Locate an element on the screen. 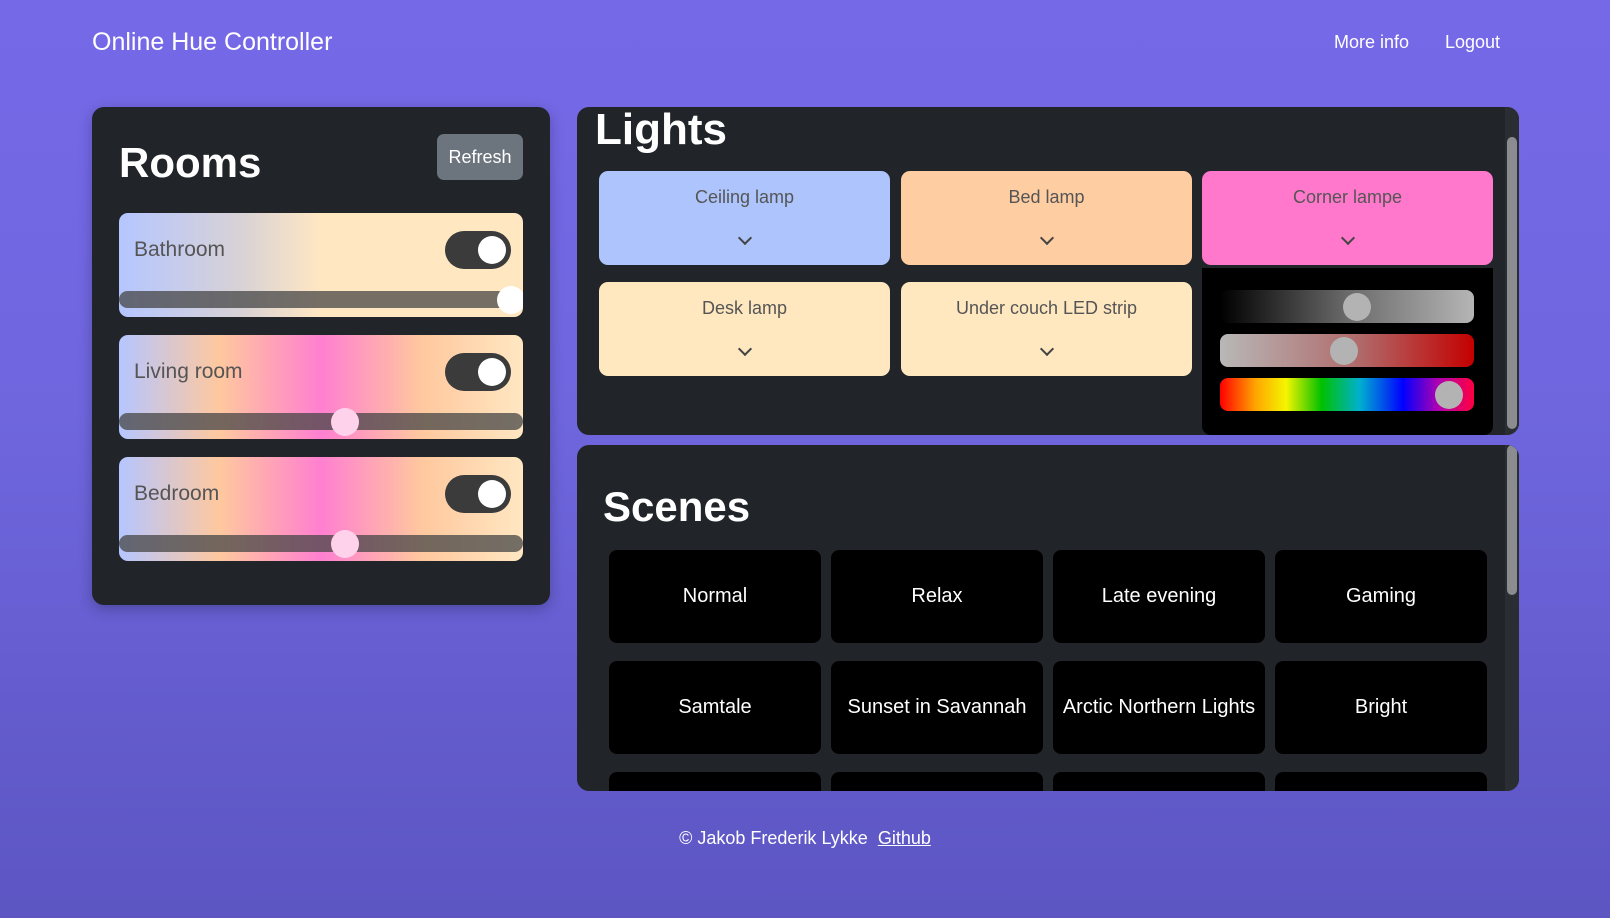  brightness-slider is located at coordinates (1347, 306).